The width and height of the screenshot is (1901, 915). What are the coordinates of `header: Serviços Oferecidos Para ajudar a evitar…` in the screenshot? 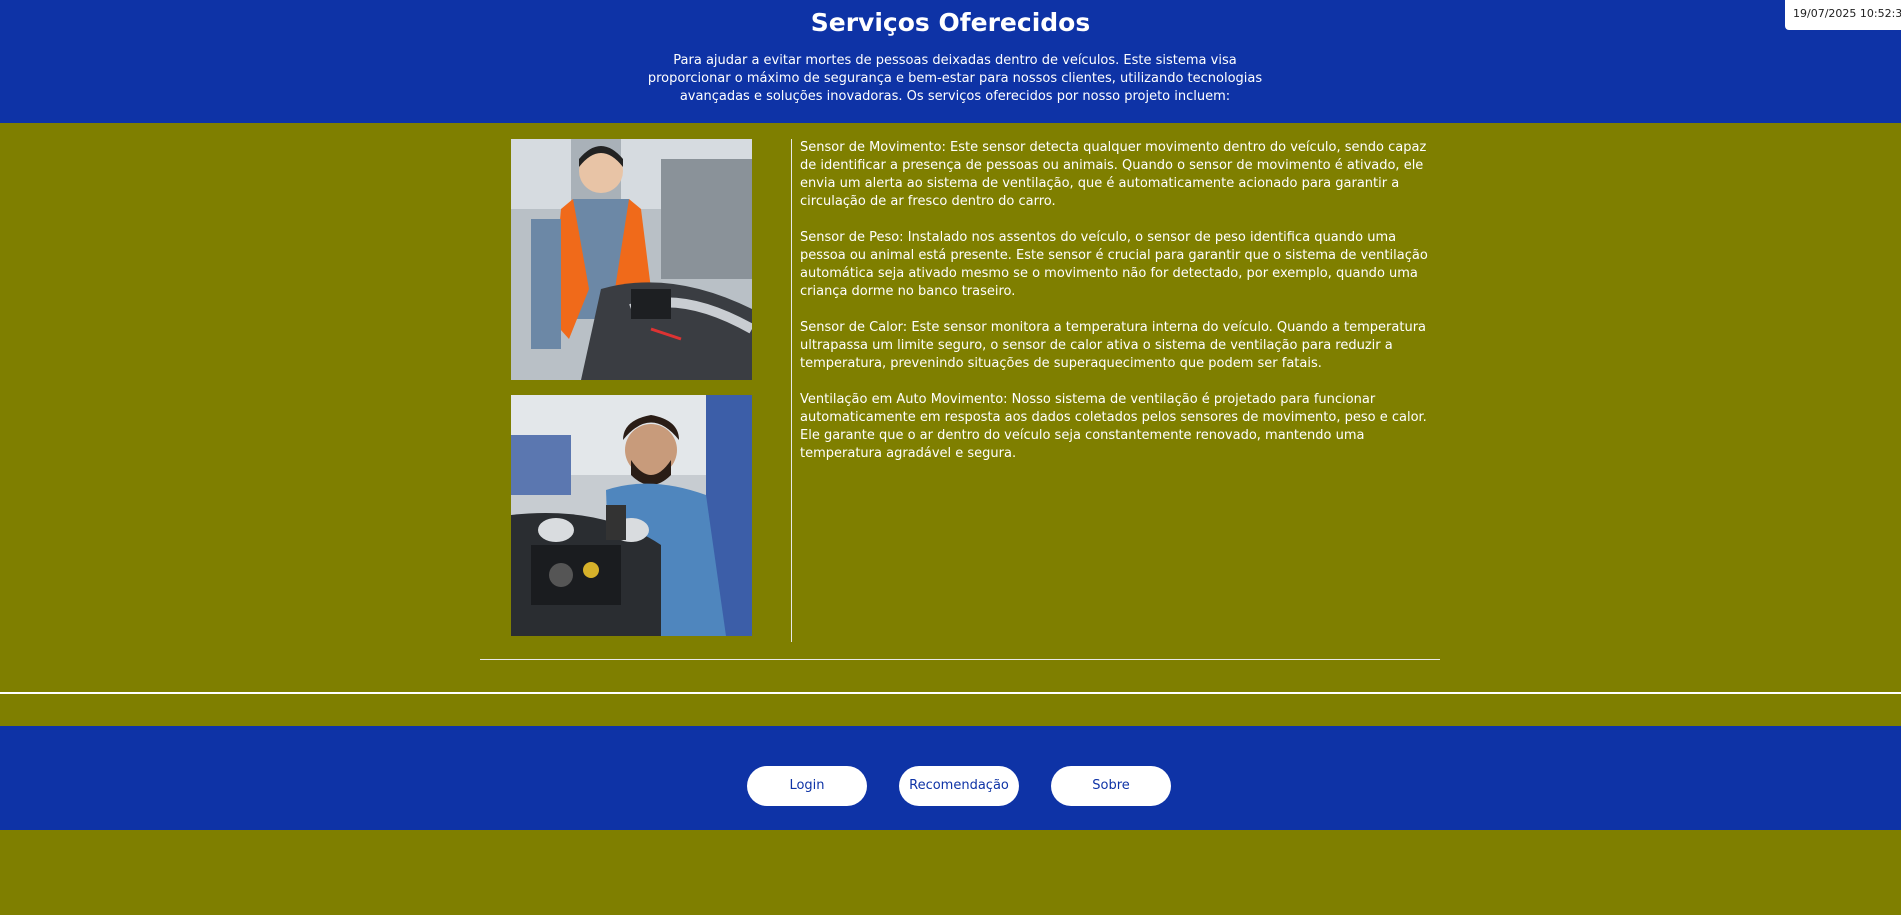 It's located at (950, 61).